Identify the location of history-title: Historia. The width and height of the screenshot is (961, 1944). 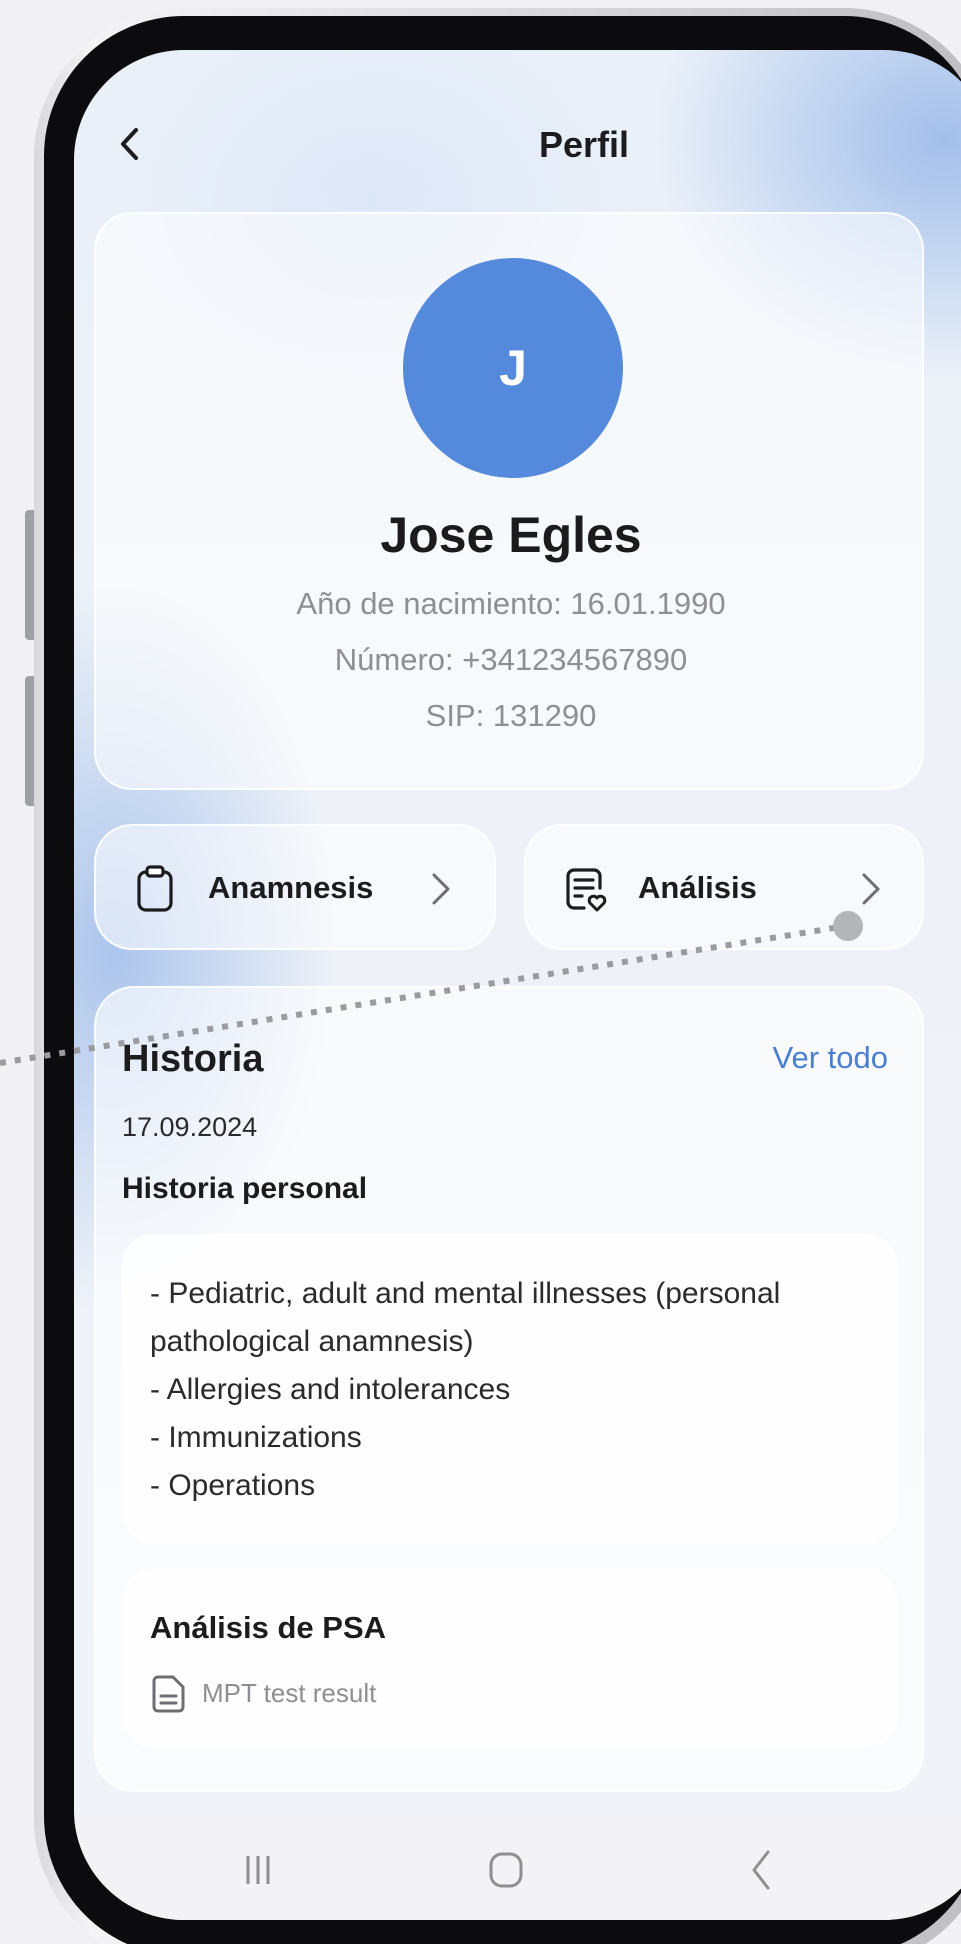
(193, 1059).